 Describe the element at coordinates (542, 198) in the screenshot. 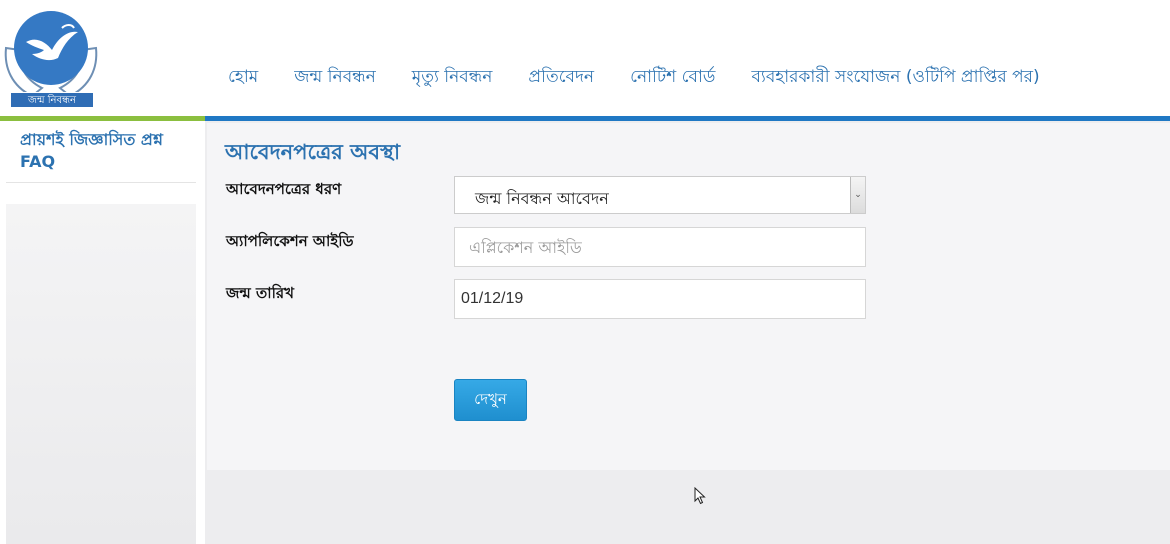

I see `application-type-value: জন্ম নিবন্ধন আবেদন` at that location.